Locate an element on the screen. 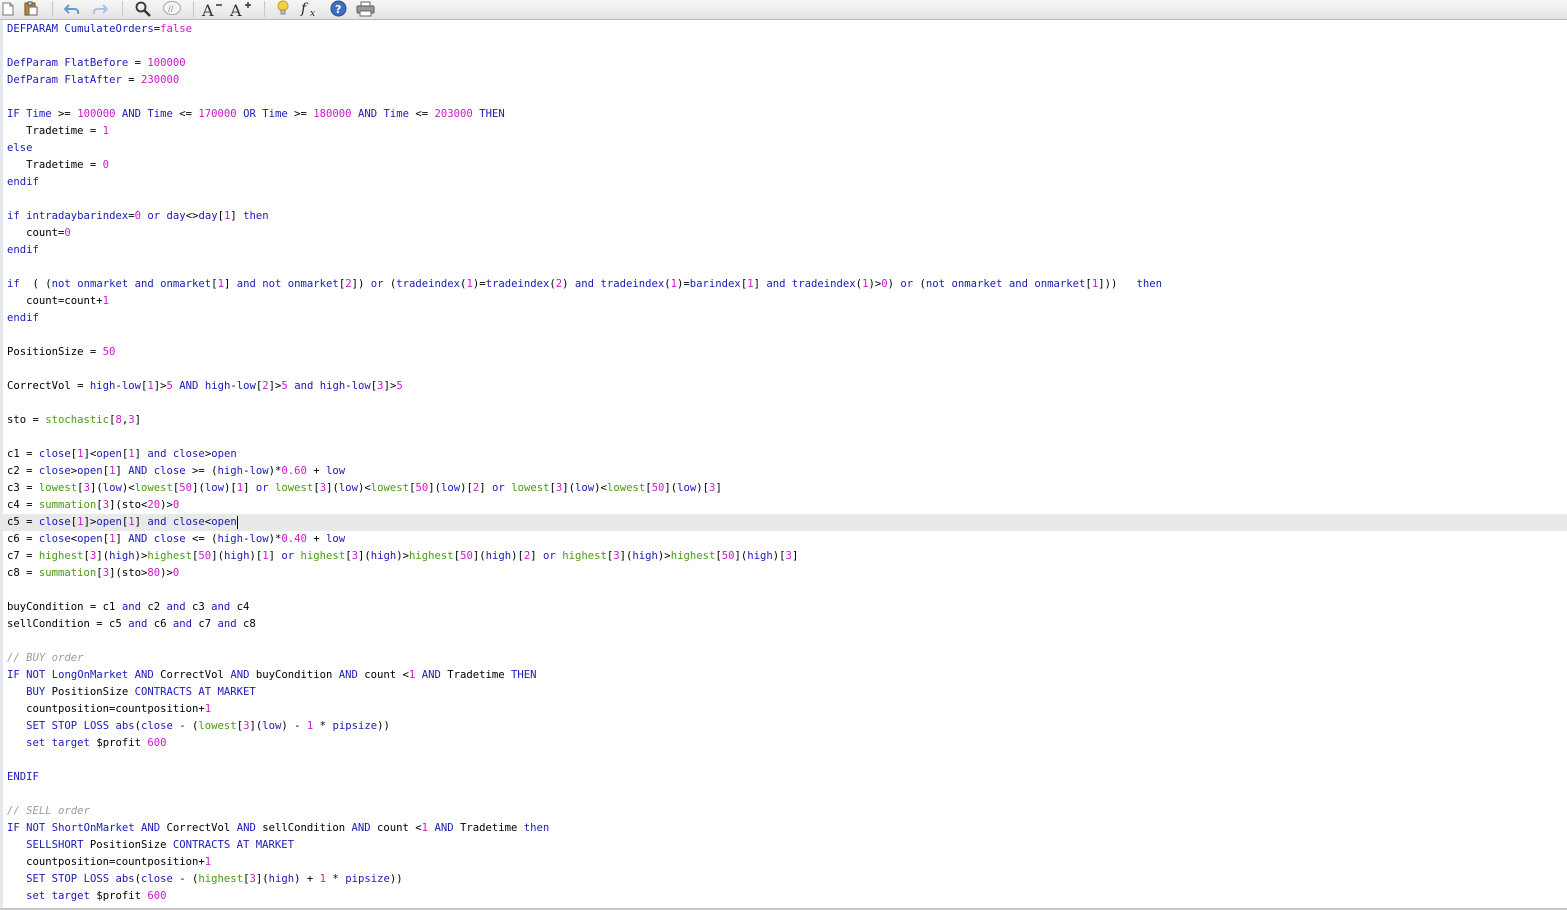 The height and width of the screenshot is (910, 1567). editor-gutter is located at coordinates (1, 464).